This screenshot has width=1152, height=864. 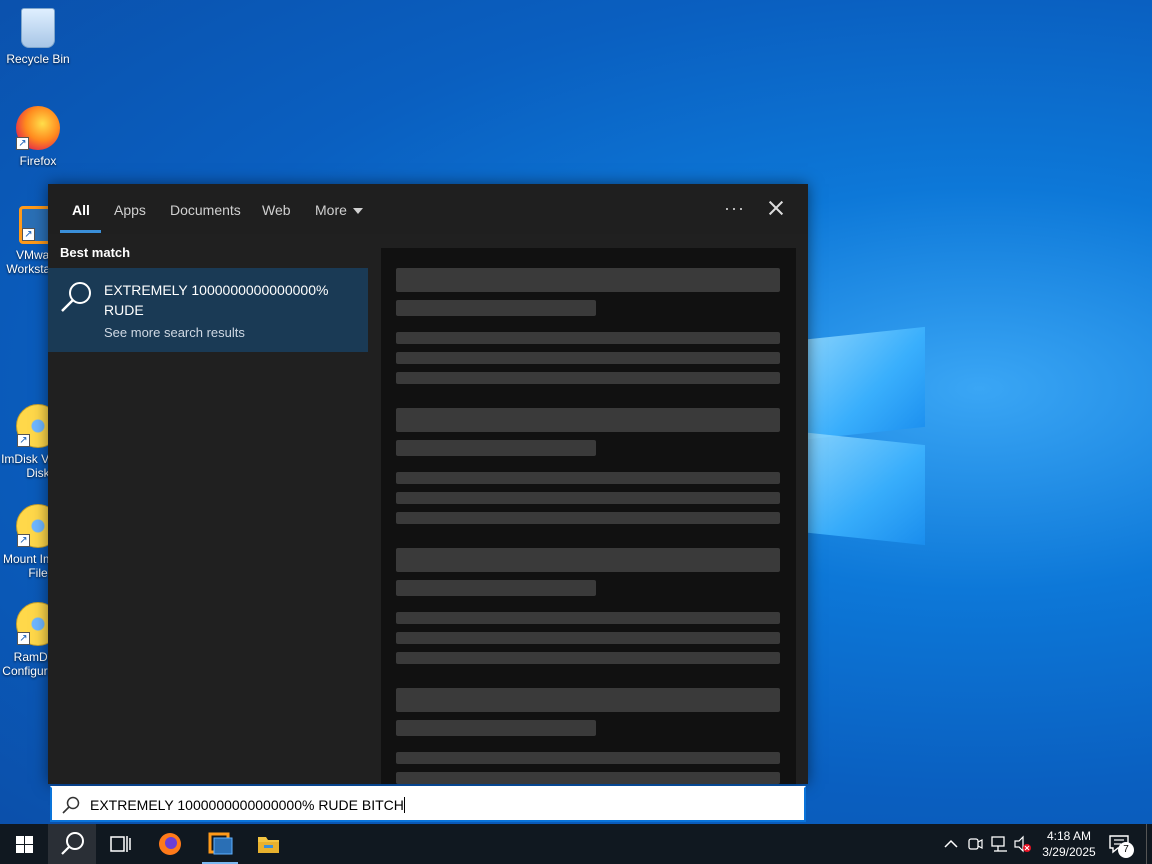 I want to click on taskbar-search-button, so click(x=72, y=844).